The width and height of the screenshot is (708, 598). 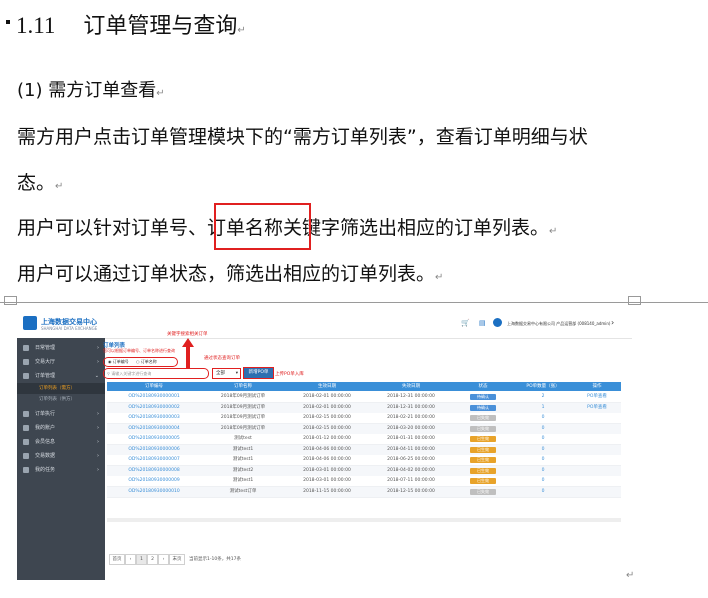 What do you see at coordinates (327, 428) in the screenshot?
I see `table-cell: 2018-02-15 00:00:00` at bounding box center [327, 428].